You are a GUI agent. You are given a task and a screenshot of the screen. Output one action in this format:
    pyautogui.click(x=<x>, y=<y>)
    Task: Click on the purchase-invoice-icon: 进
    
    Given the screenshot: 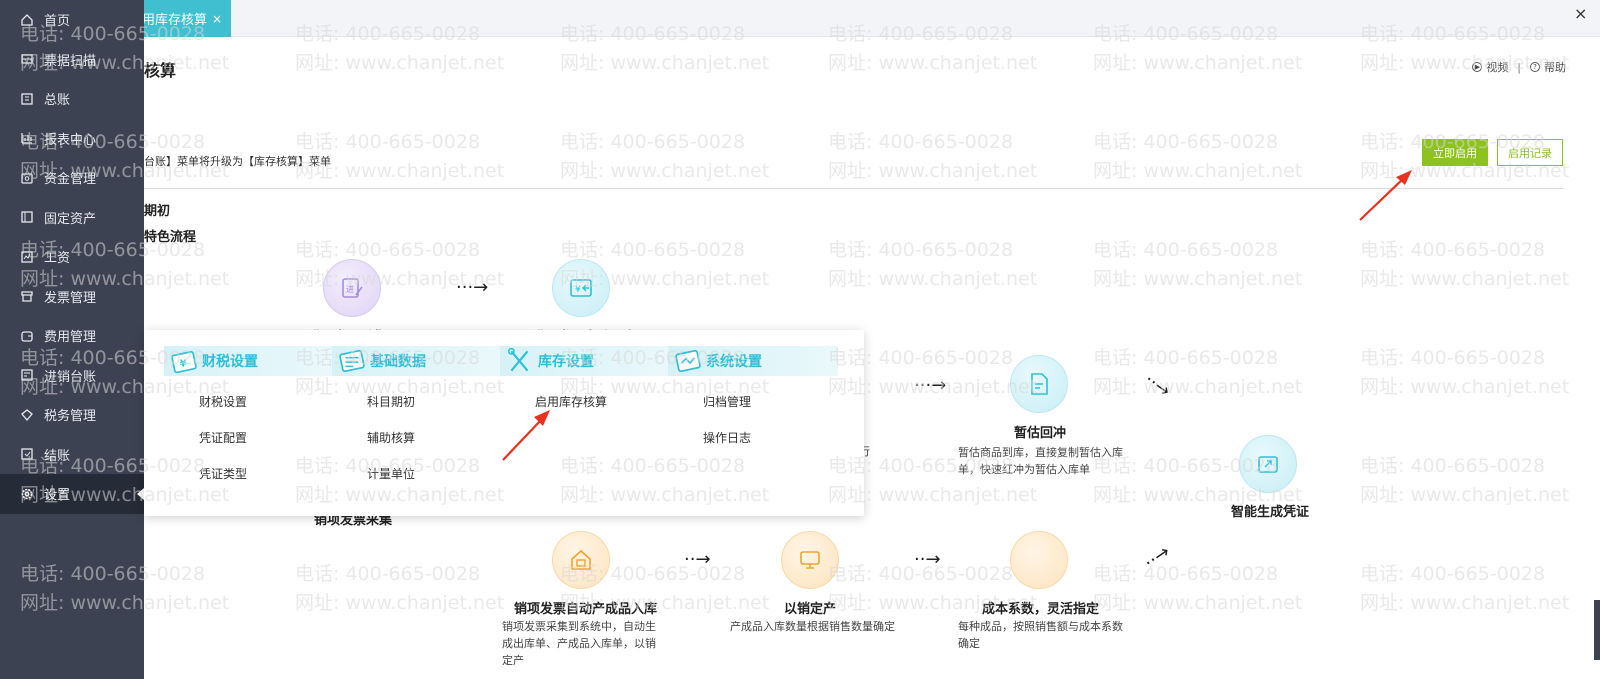 What is the action you would take?
    pyautogui.click(x=352, y=288)
    